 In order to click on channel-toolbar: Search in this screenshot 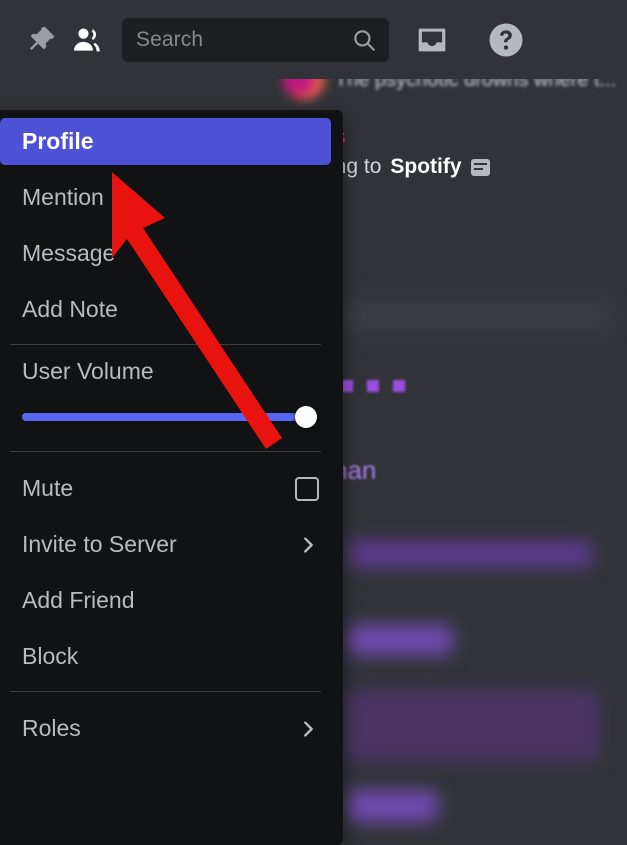, I will do `click(313, 39)`.